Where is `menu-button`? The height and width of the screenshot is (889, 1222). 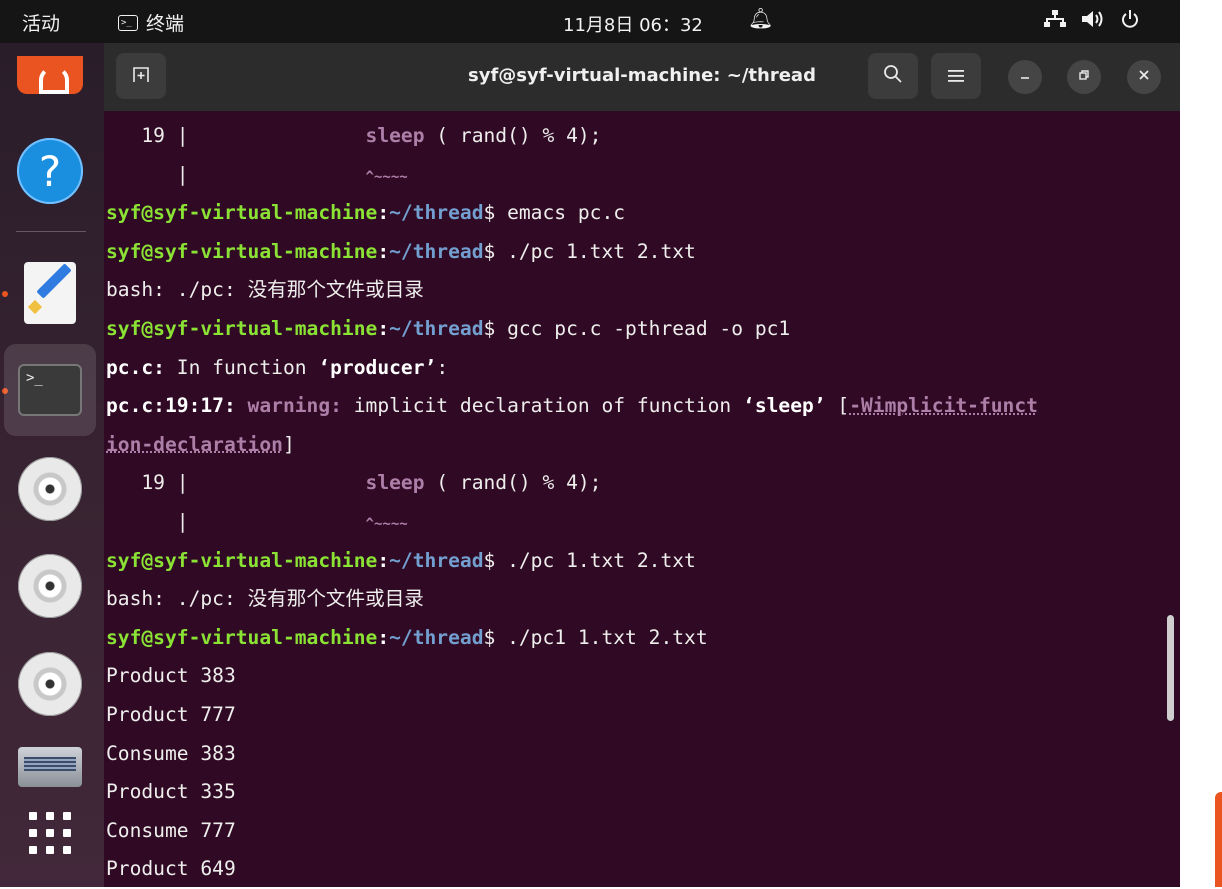
menu-button is located at coordinates (956, 76).